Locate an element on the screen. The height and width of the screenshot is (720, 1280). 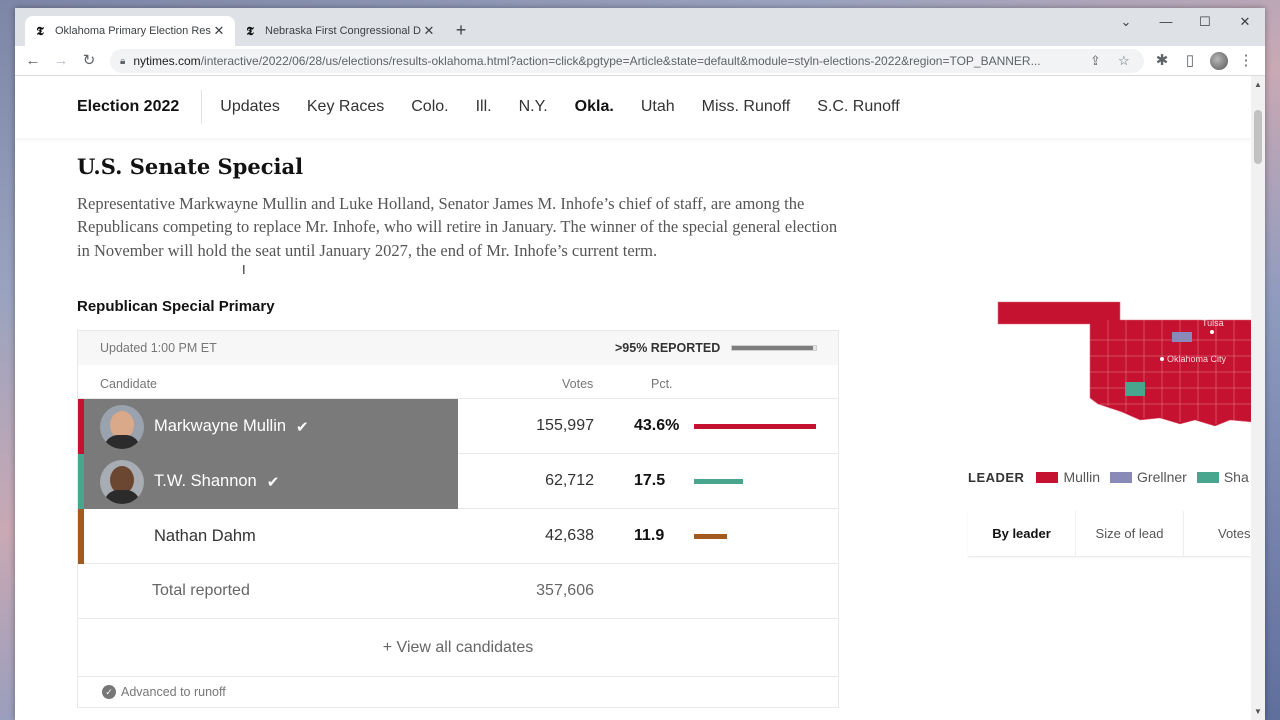
tab-size-of-lead: Size of lead is located at coordinates (1130, 533).